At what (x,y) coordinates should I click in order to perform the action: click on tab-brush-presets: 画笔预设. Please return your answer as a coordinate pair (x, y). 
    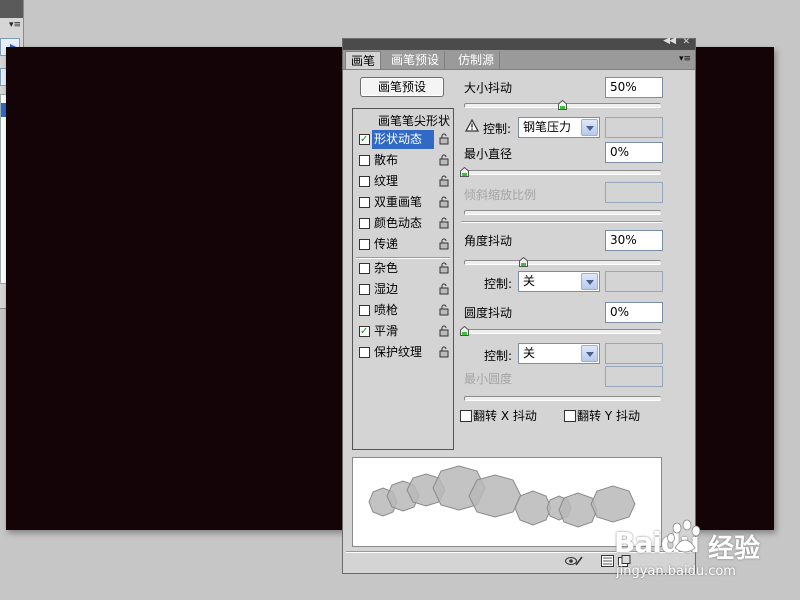
    Looking at the image, I should click on (416, 60).